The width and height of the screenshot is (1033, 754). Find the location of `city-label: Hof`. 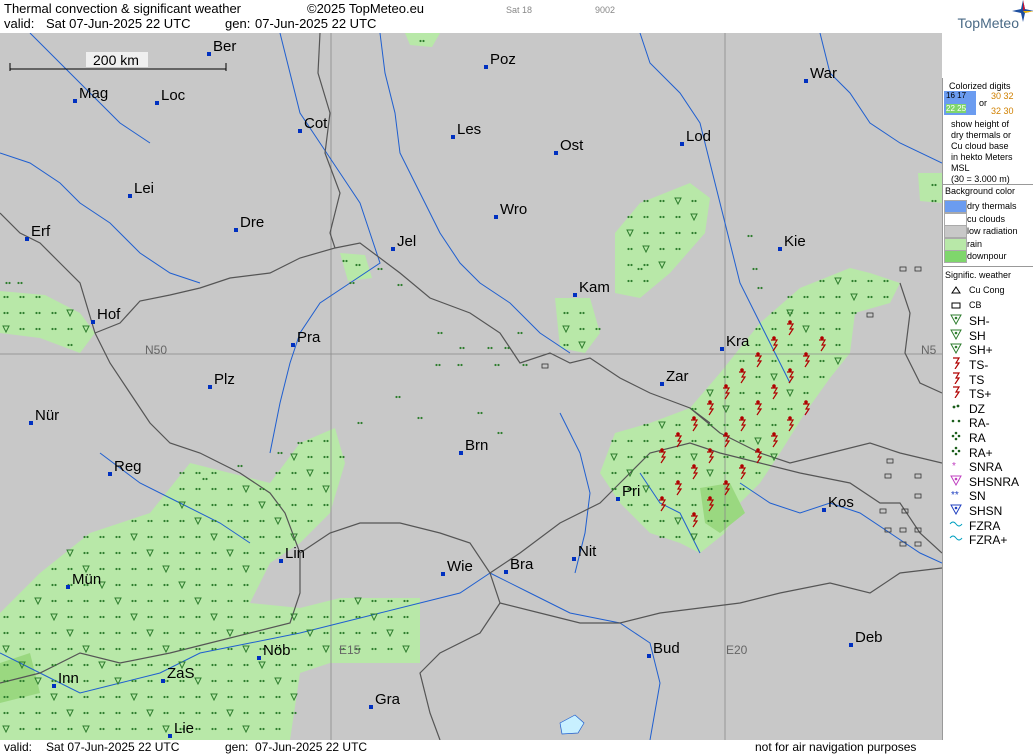

city-label: Hof is located at coordinates (109, 314).